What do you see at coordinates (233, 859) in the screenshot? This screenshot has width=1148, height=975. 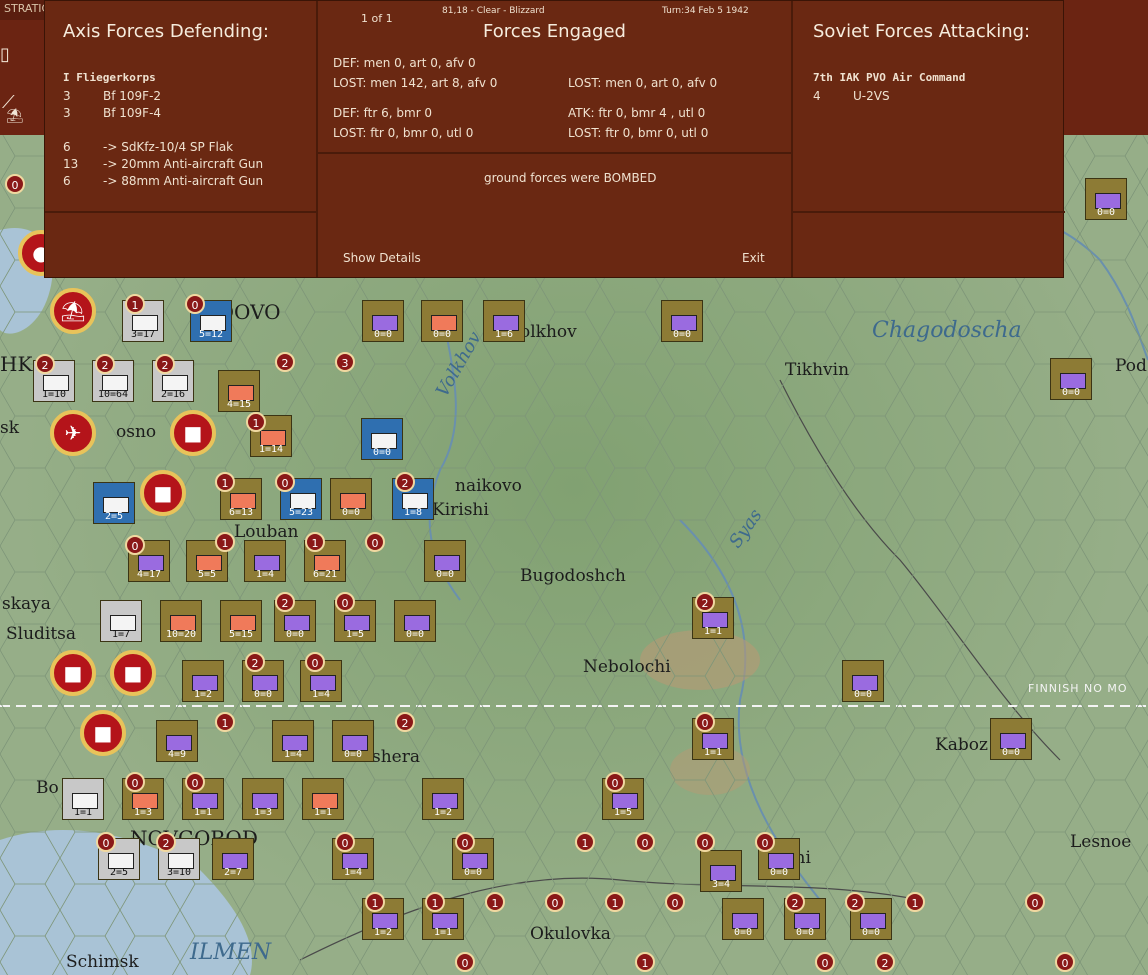 I see `unit-counter: 2=7` at bounding box center [233, 859].